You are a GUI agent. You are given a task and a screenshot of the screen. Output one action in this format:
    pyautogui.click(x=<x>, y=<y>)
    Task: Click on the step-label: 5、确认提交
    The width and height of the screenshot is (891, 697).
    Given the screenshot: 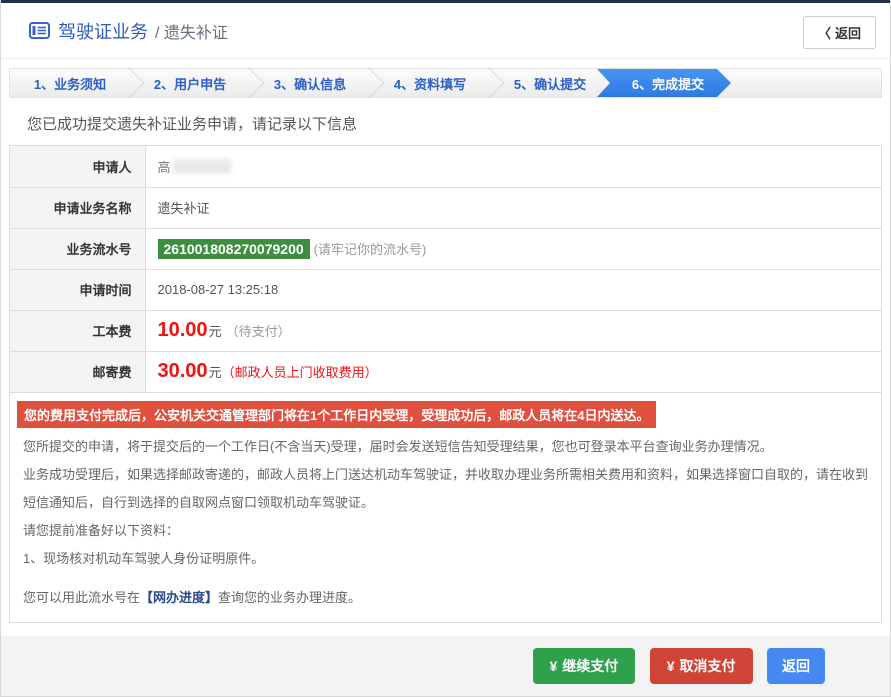 What is the action you would take?
    pyautogui.click(x=550, y=84)
    